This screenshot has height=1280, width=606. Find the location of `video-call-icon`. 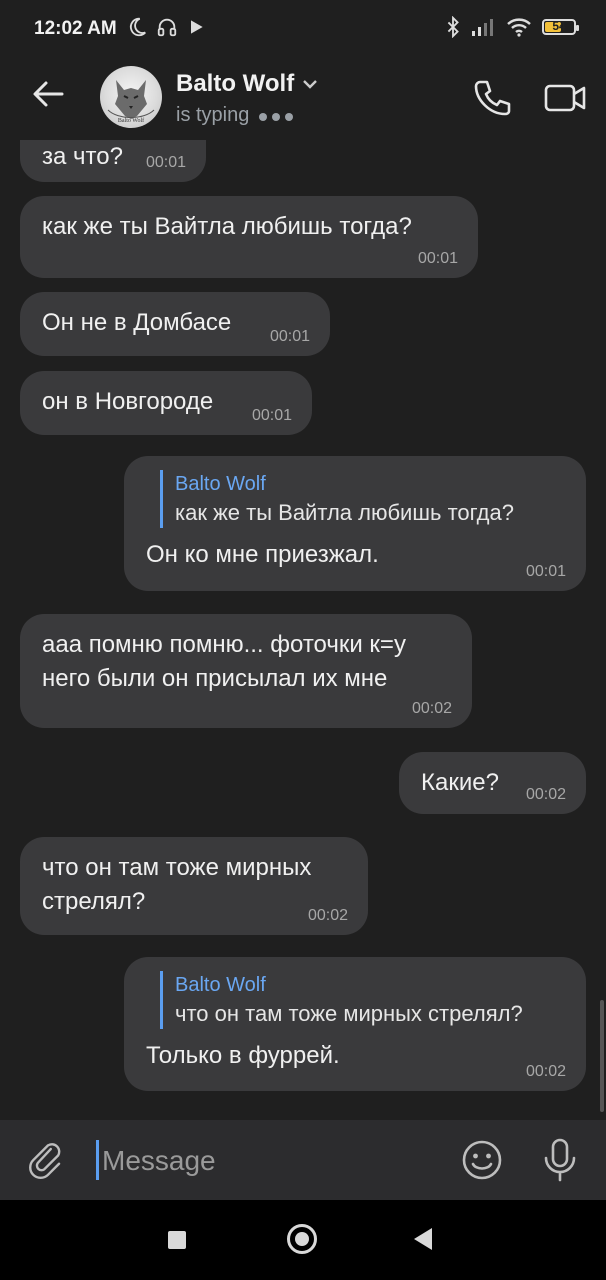

video-call-icon is located at coordinates (565, 98).